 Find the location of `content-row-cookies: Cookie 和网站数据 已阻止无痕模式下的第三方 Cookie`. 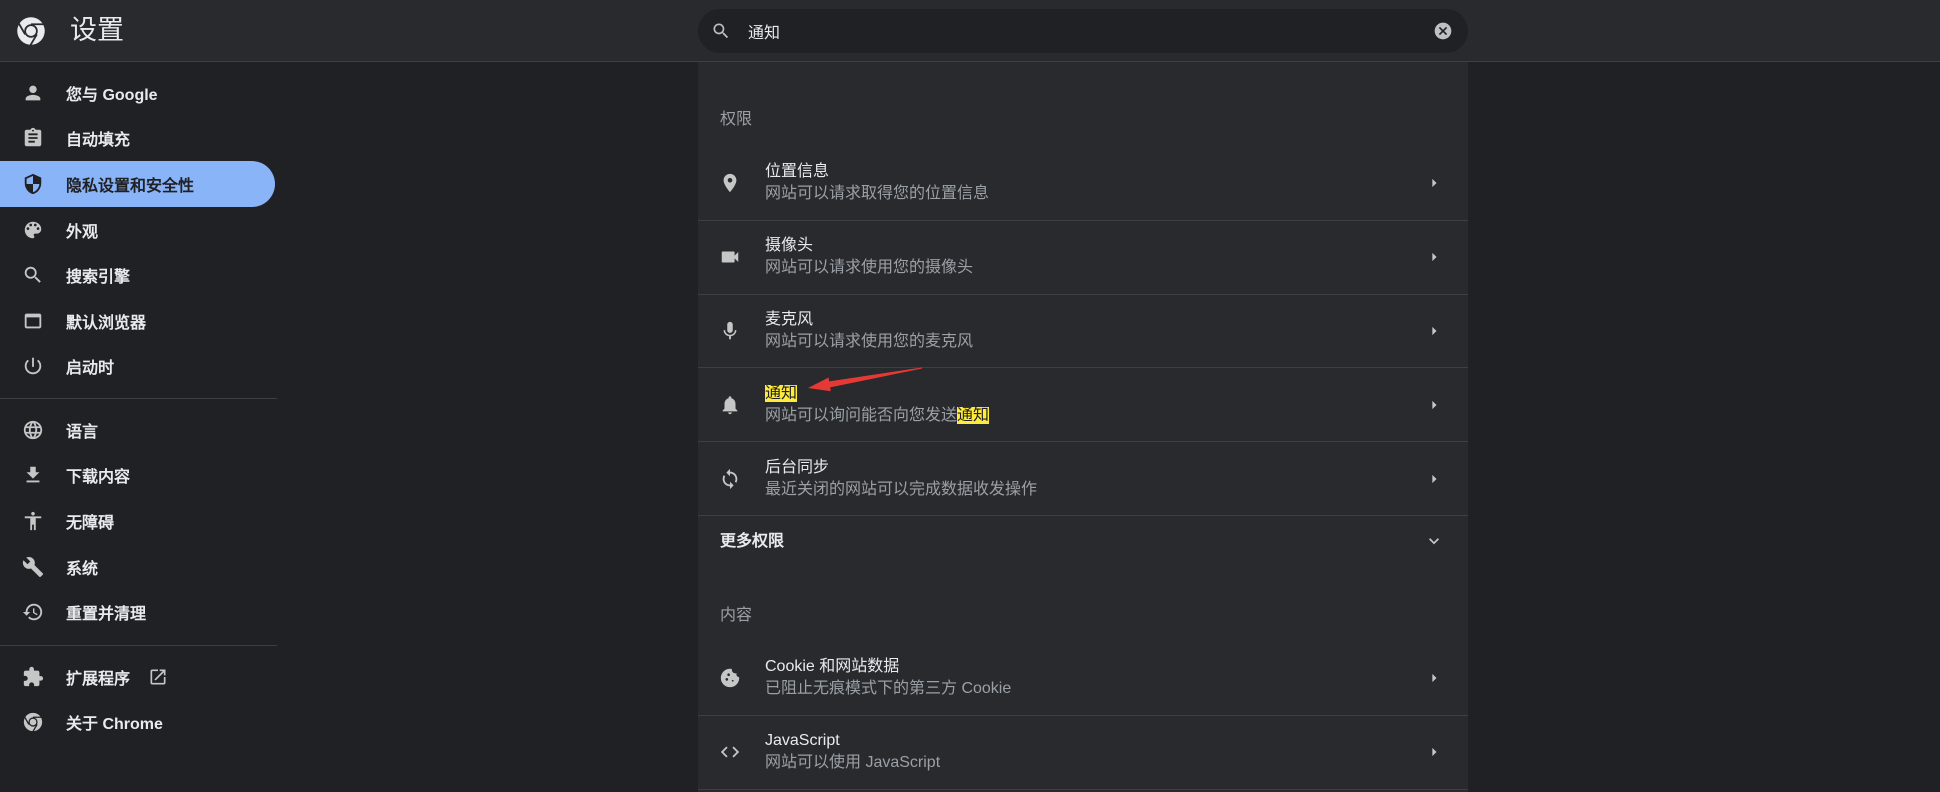

content-row-cookies: Cookie 和网站数据 已阻止无痕模式下的第三方 Cookie is located at coordinates (1083, 678).